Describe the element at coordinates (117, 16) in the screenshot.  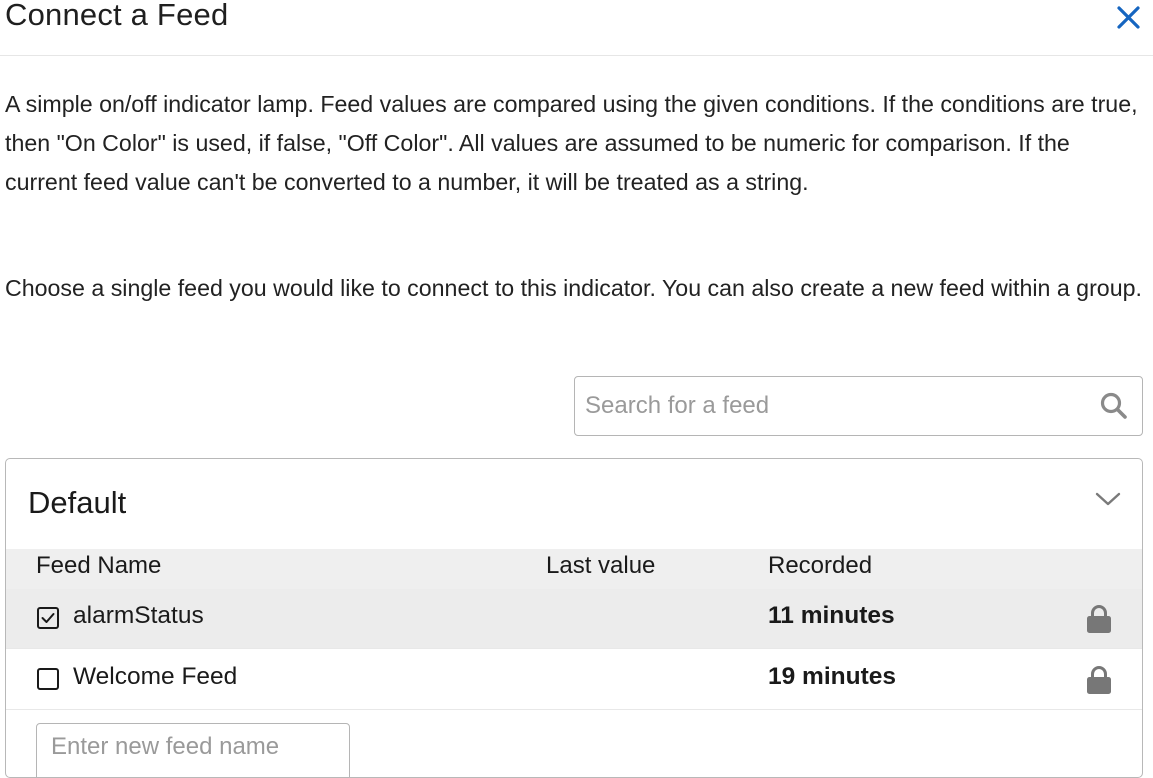
I see `dialog-title: Connect a Feed` at that location.